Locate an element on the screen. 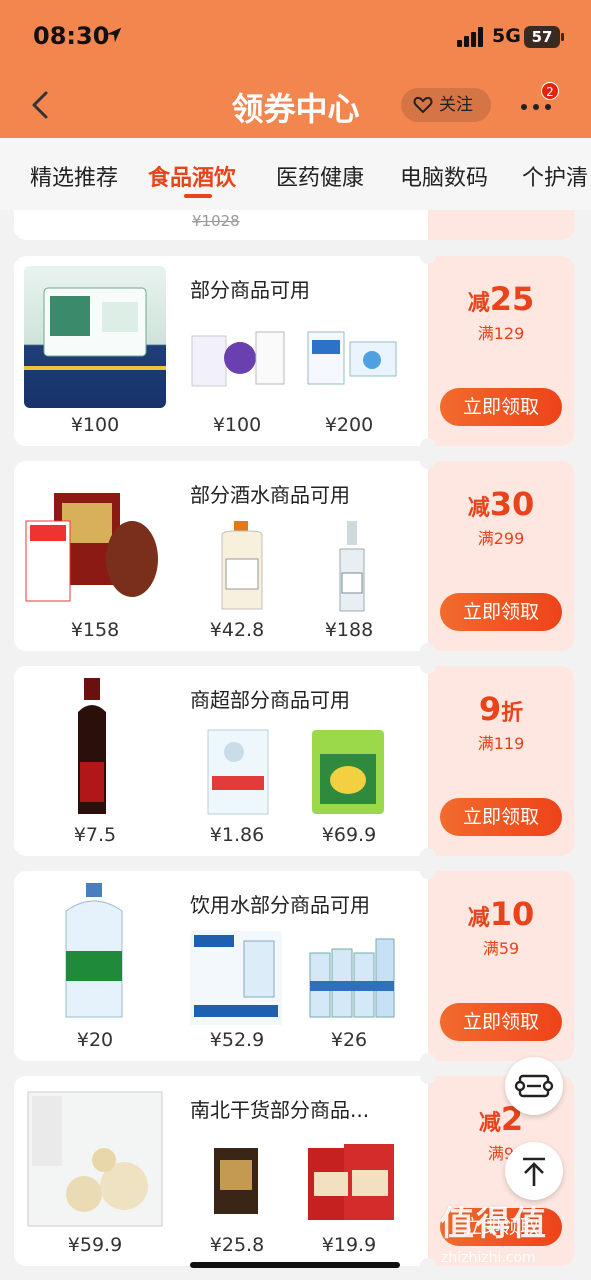  dried-goods-pack-image is located at coordinates (236, 1181).